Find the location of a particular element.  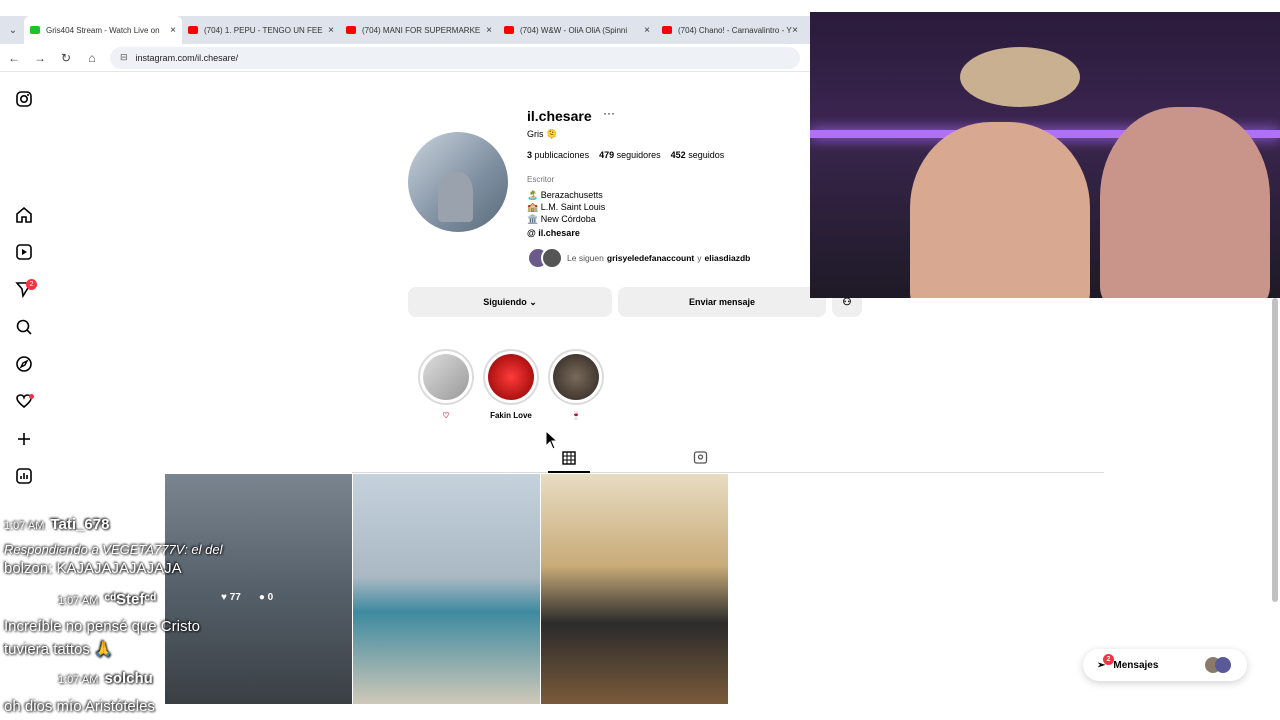

tab-title: Gris404 Stream - Watch Live on is located at coordinates (103, 30).